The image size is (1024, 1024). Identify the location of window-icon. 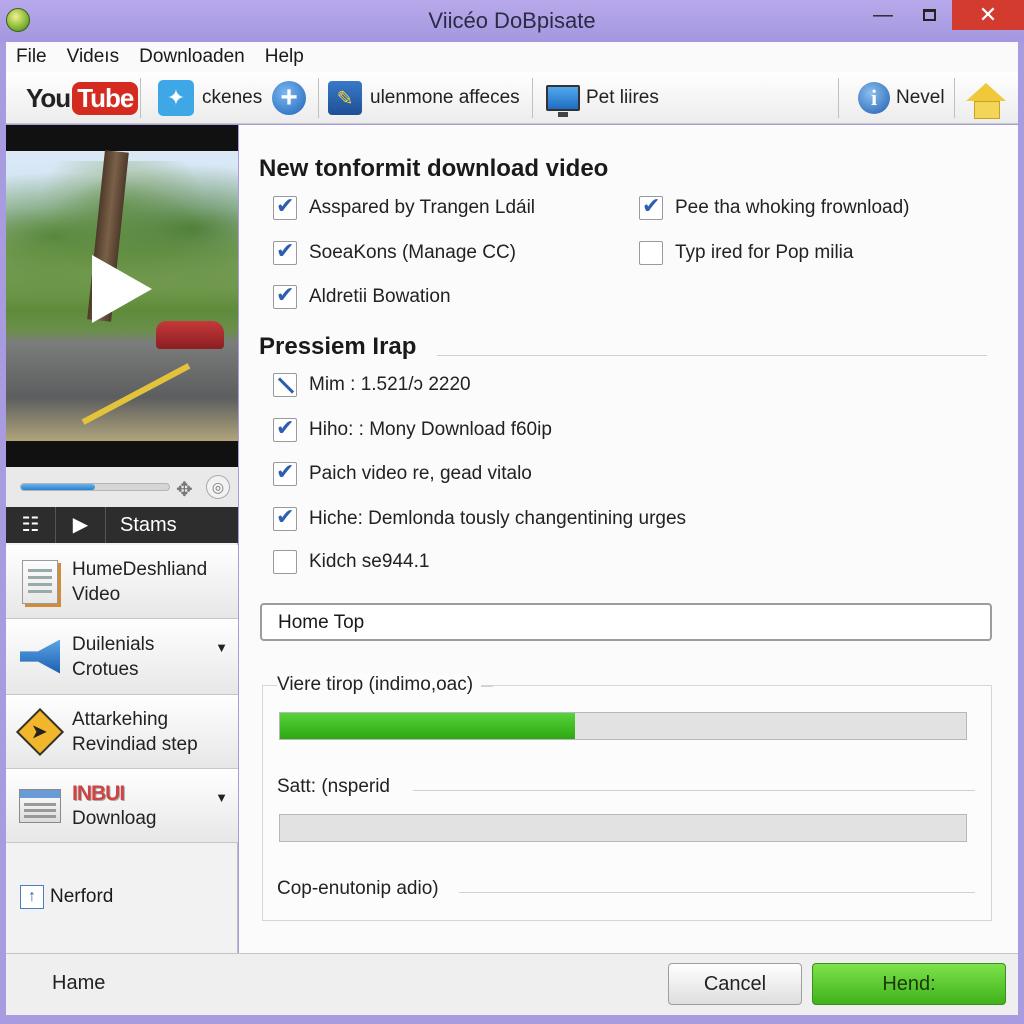
(40, 806).